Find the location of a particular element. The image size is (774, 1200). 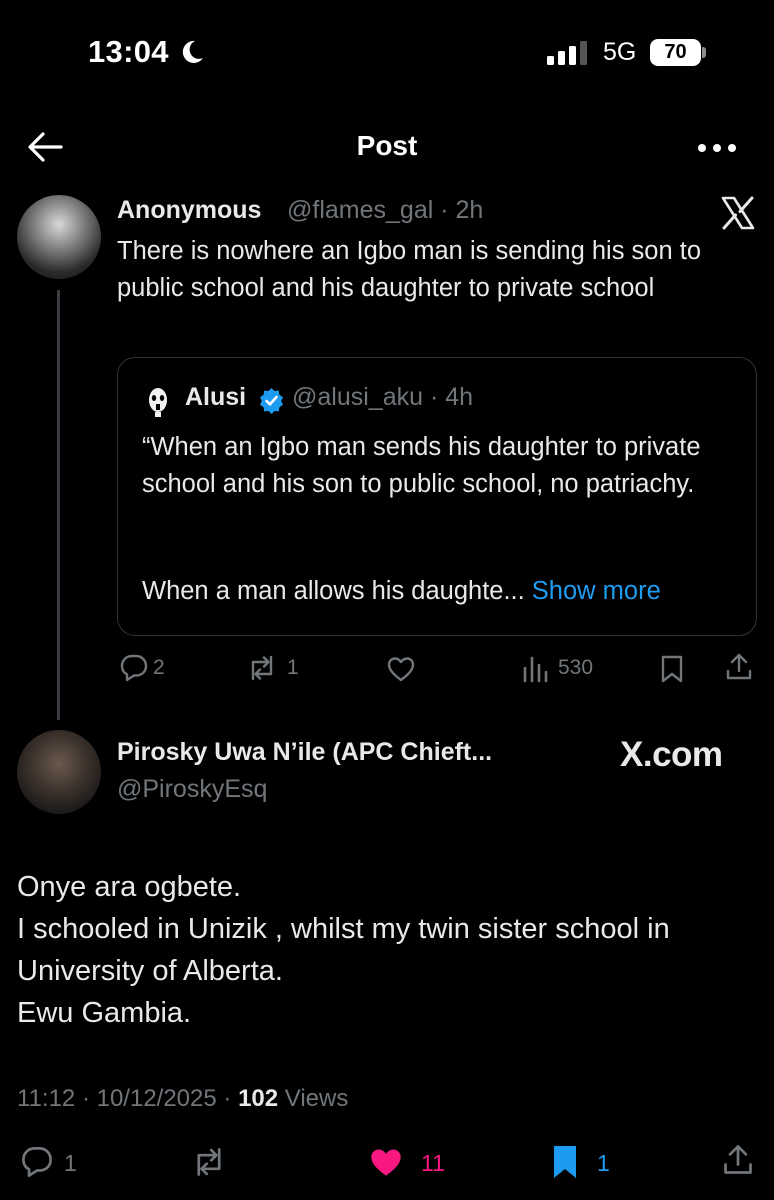

moon-icon is located at coordinates (192, 51).